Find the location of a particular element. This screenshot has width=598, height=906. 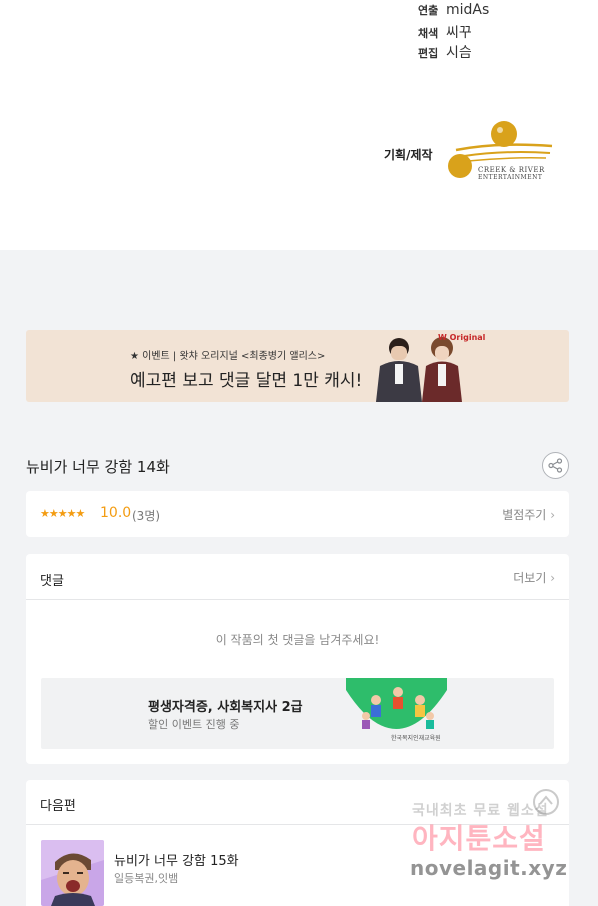

ad-title: 평생자격증, 사회복지사 2급 is located at coordinates (225, 707).